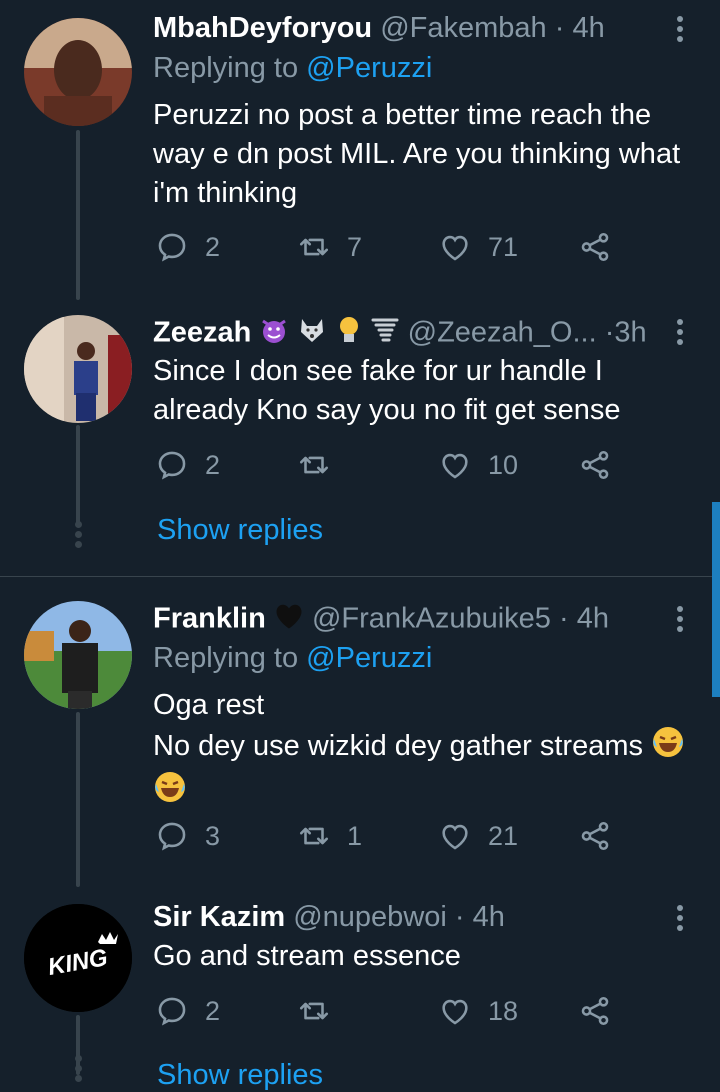 This screenshot has height=1092, width=720. What do you see at coordinates (209, 619) in the screenshot?
I see `display-name: Franklin` at bounding box center [209, 619].